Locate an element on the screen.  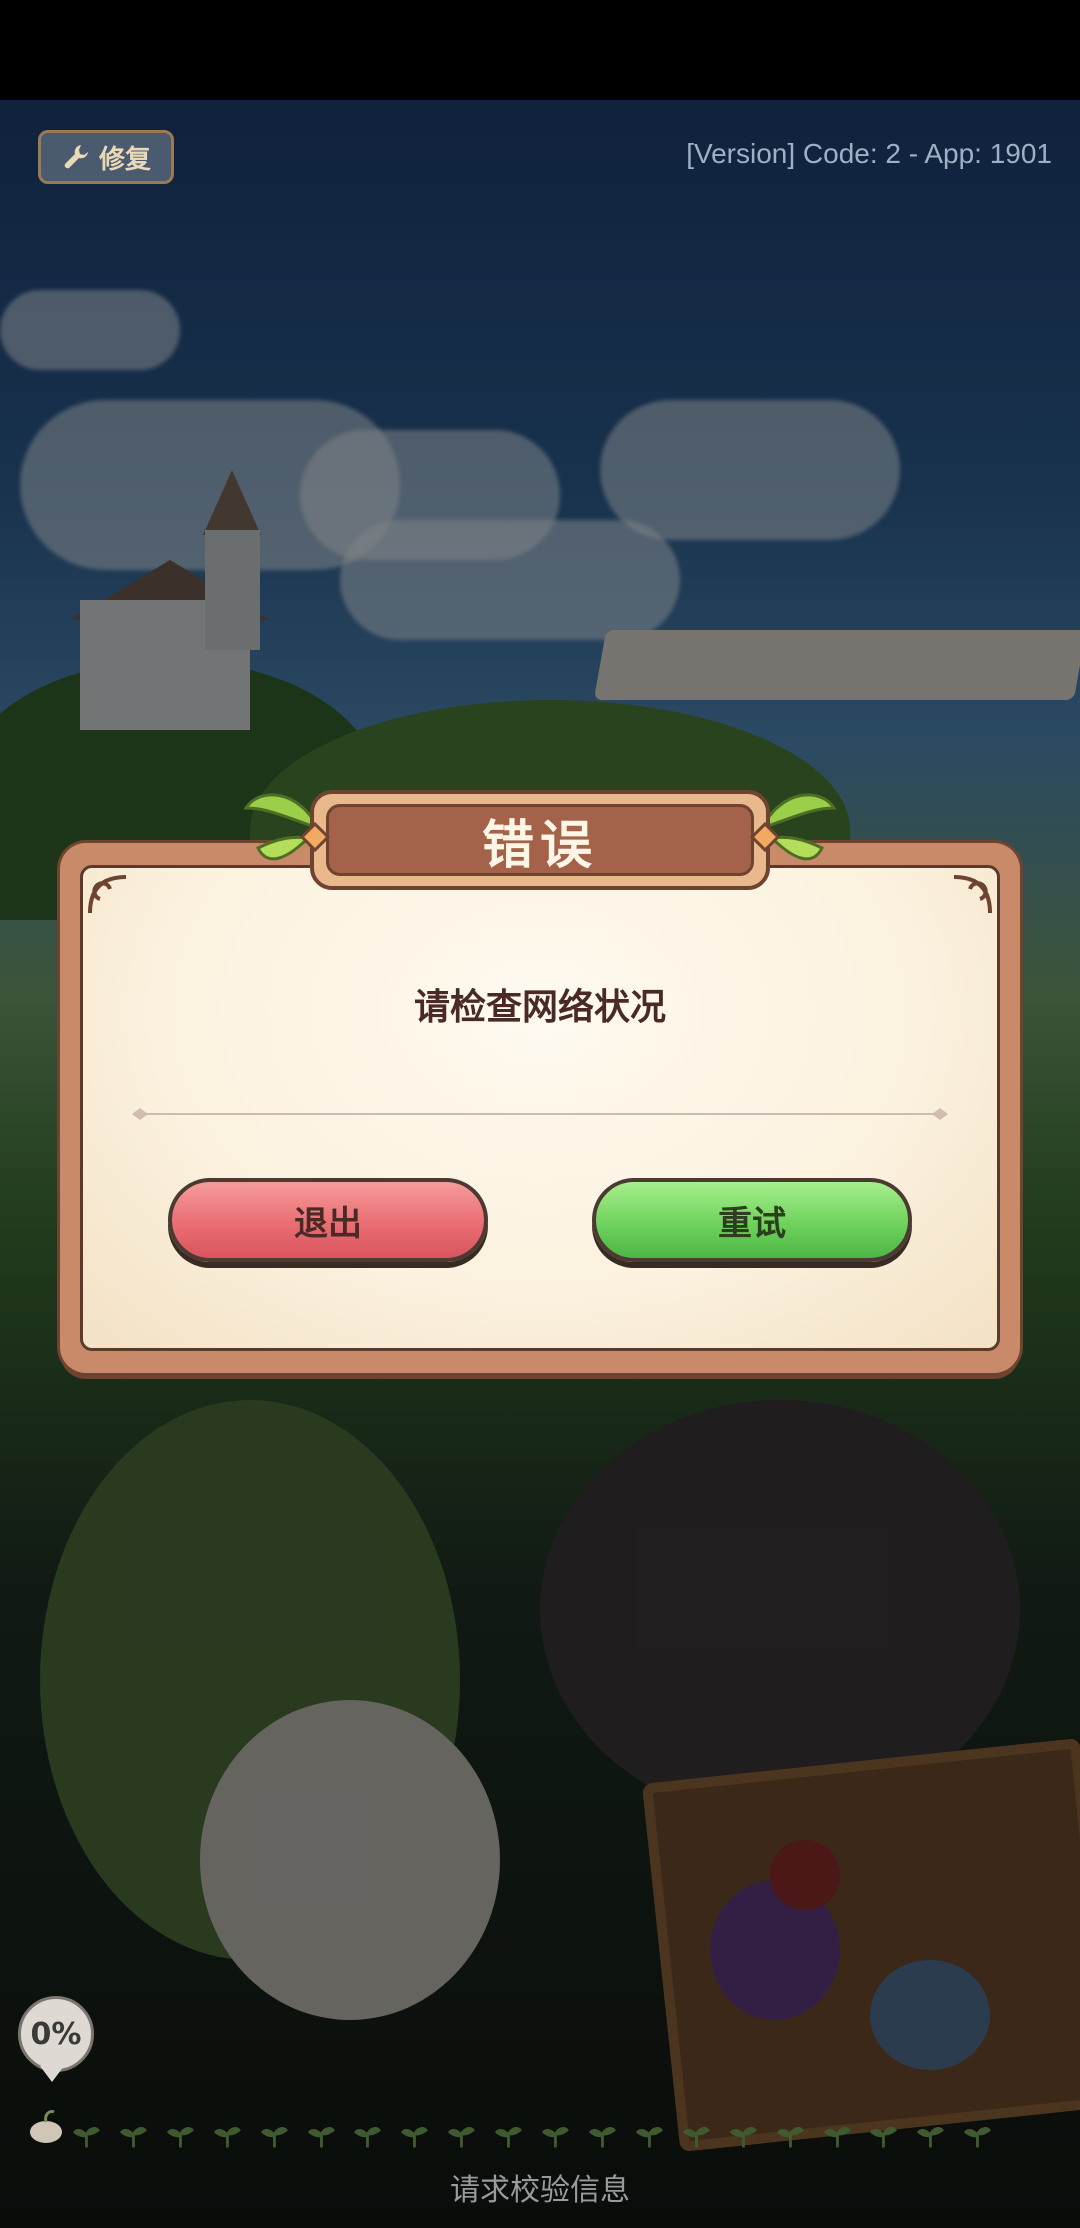
exit-button: 退出 is located at coordinates (328, 1220).